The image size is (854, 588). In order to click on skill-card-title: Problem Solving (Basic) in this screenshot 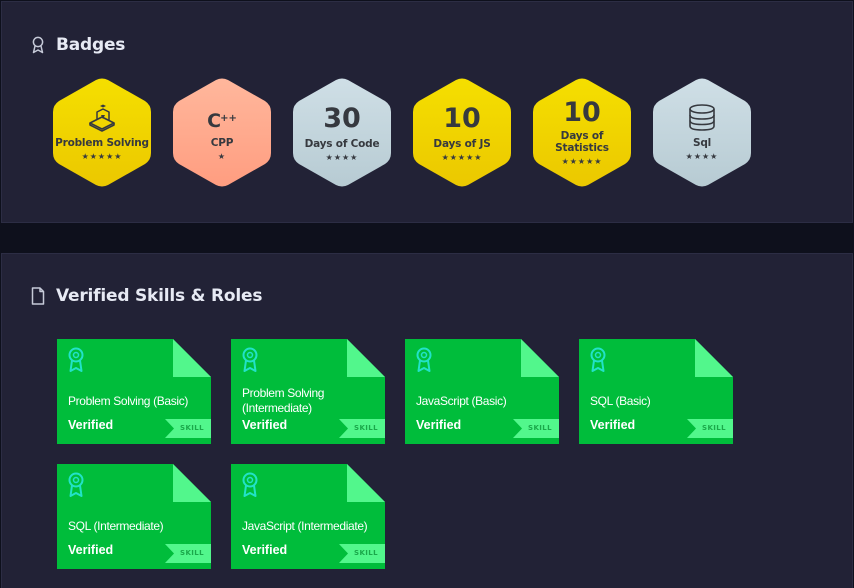, I will do `click(128, 401)`.